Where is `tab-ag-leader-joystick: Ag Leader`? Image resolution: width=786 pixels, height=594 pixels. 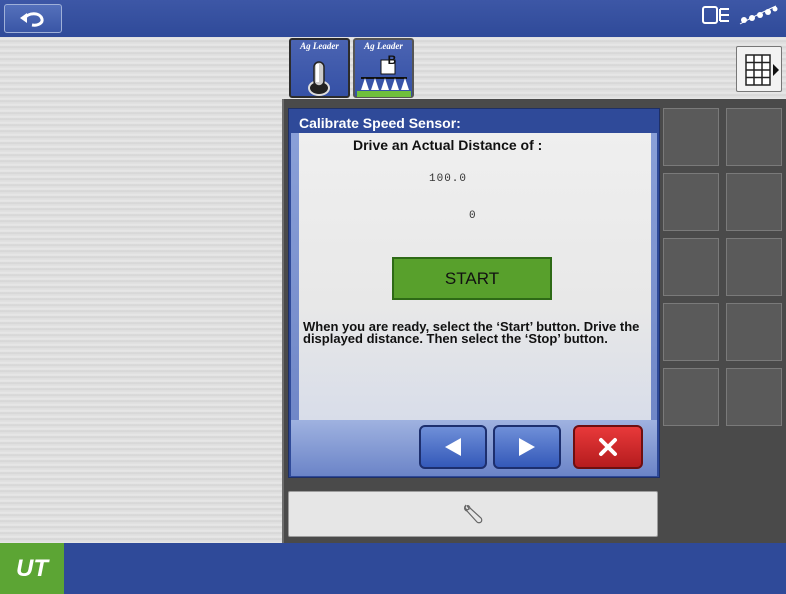
tab-ag-leader-joystick: Ag Leader is located at coordinates (319, 68).